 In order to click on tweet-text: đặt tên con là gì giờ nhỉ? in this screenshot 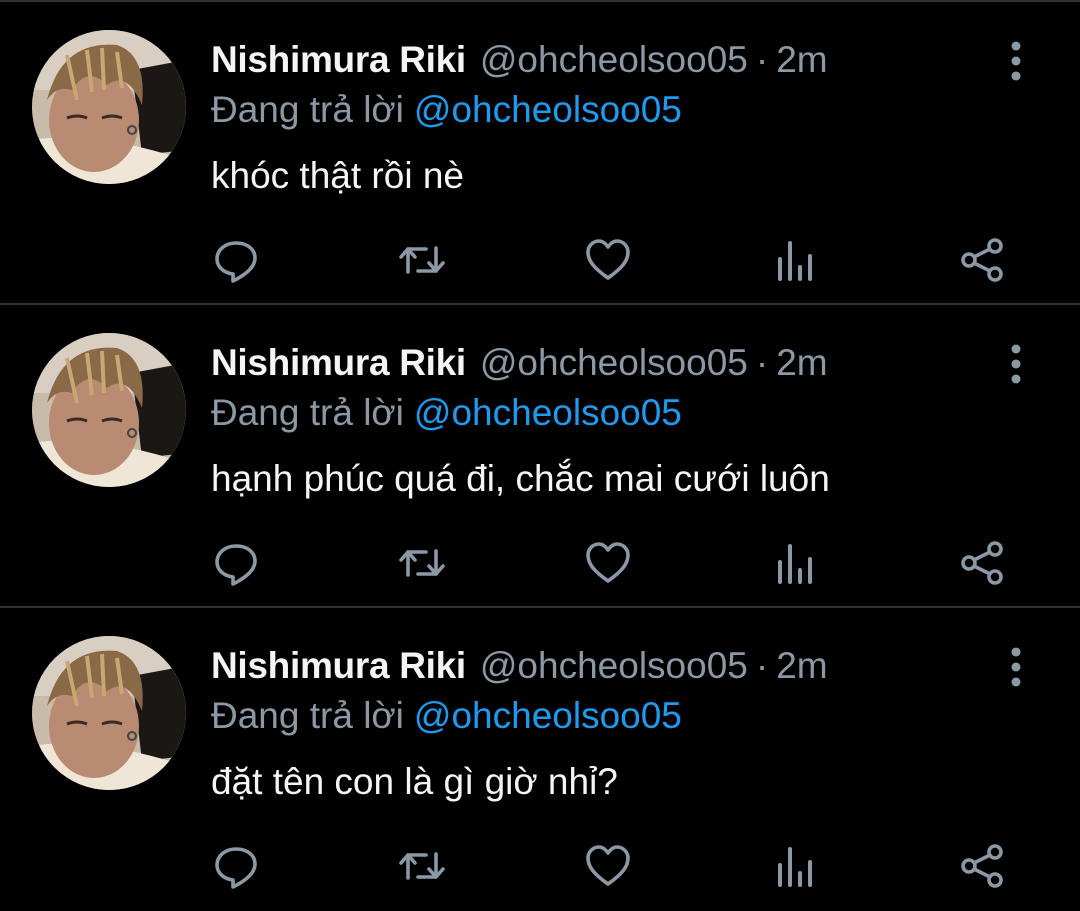, I will do `click(414, 781)`.